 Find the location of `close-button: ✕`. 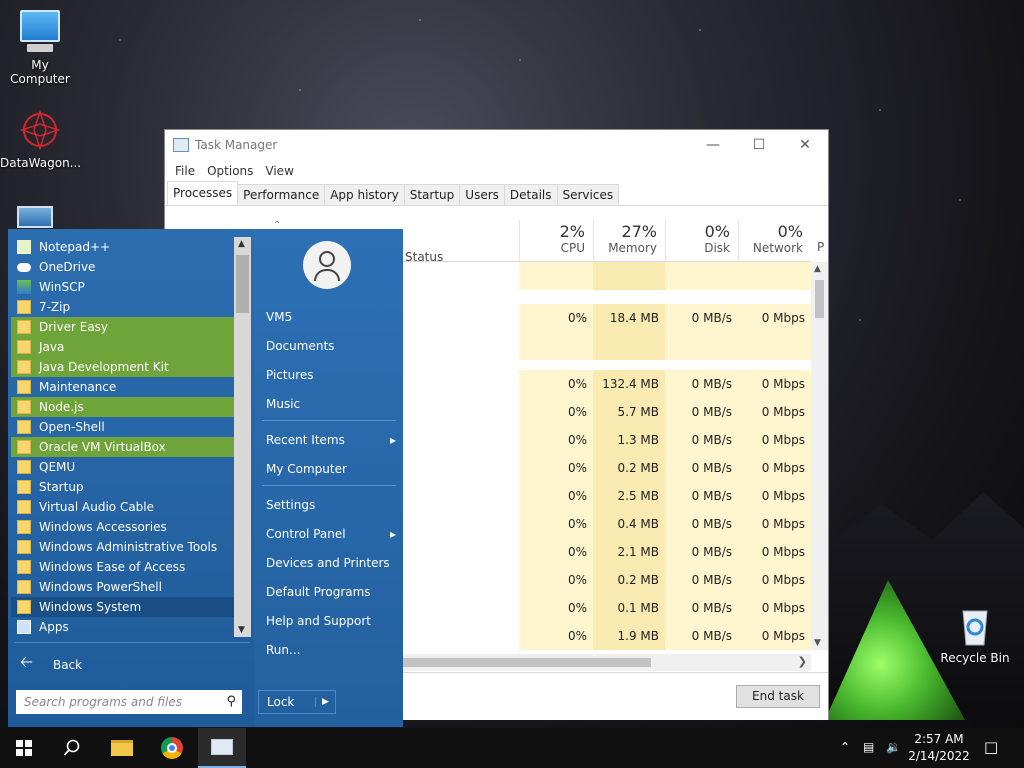

close-button: ✕ is located at coordinates (805, 145).